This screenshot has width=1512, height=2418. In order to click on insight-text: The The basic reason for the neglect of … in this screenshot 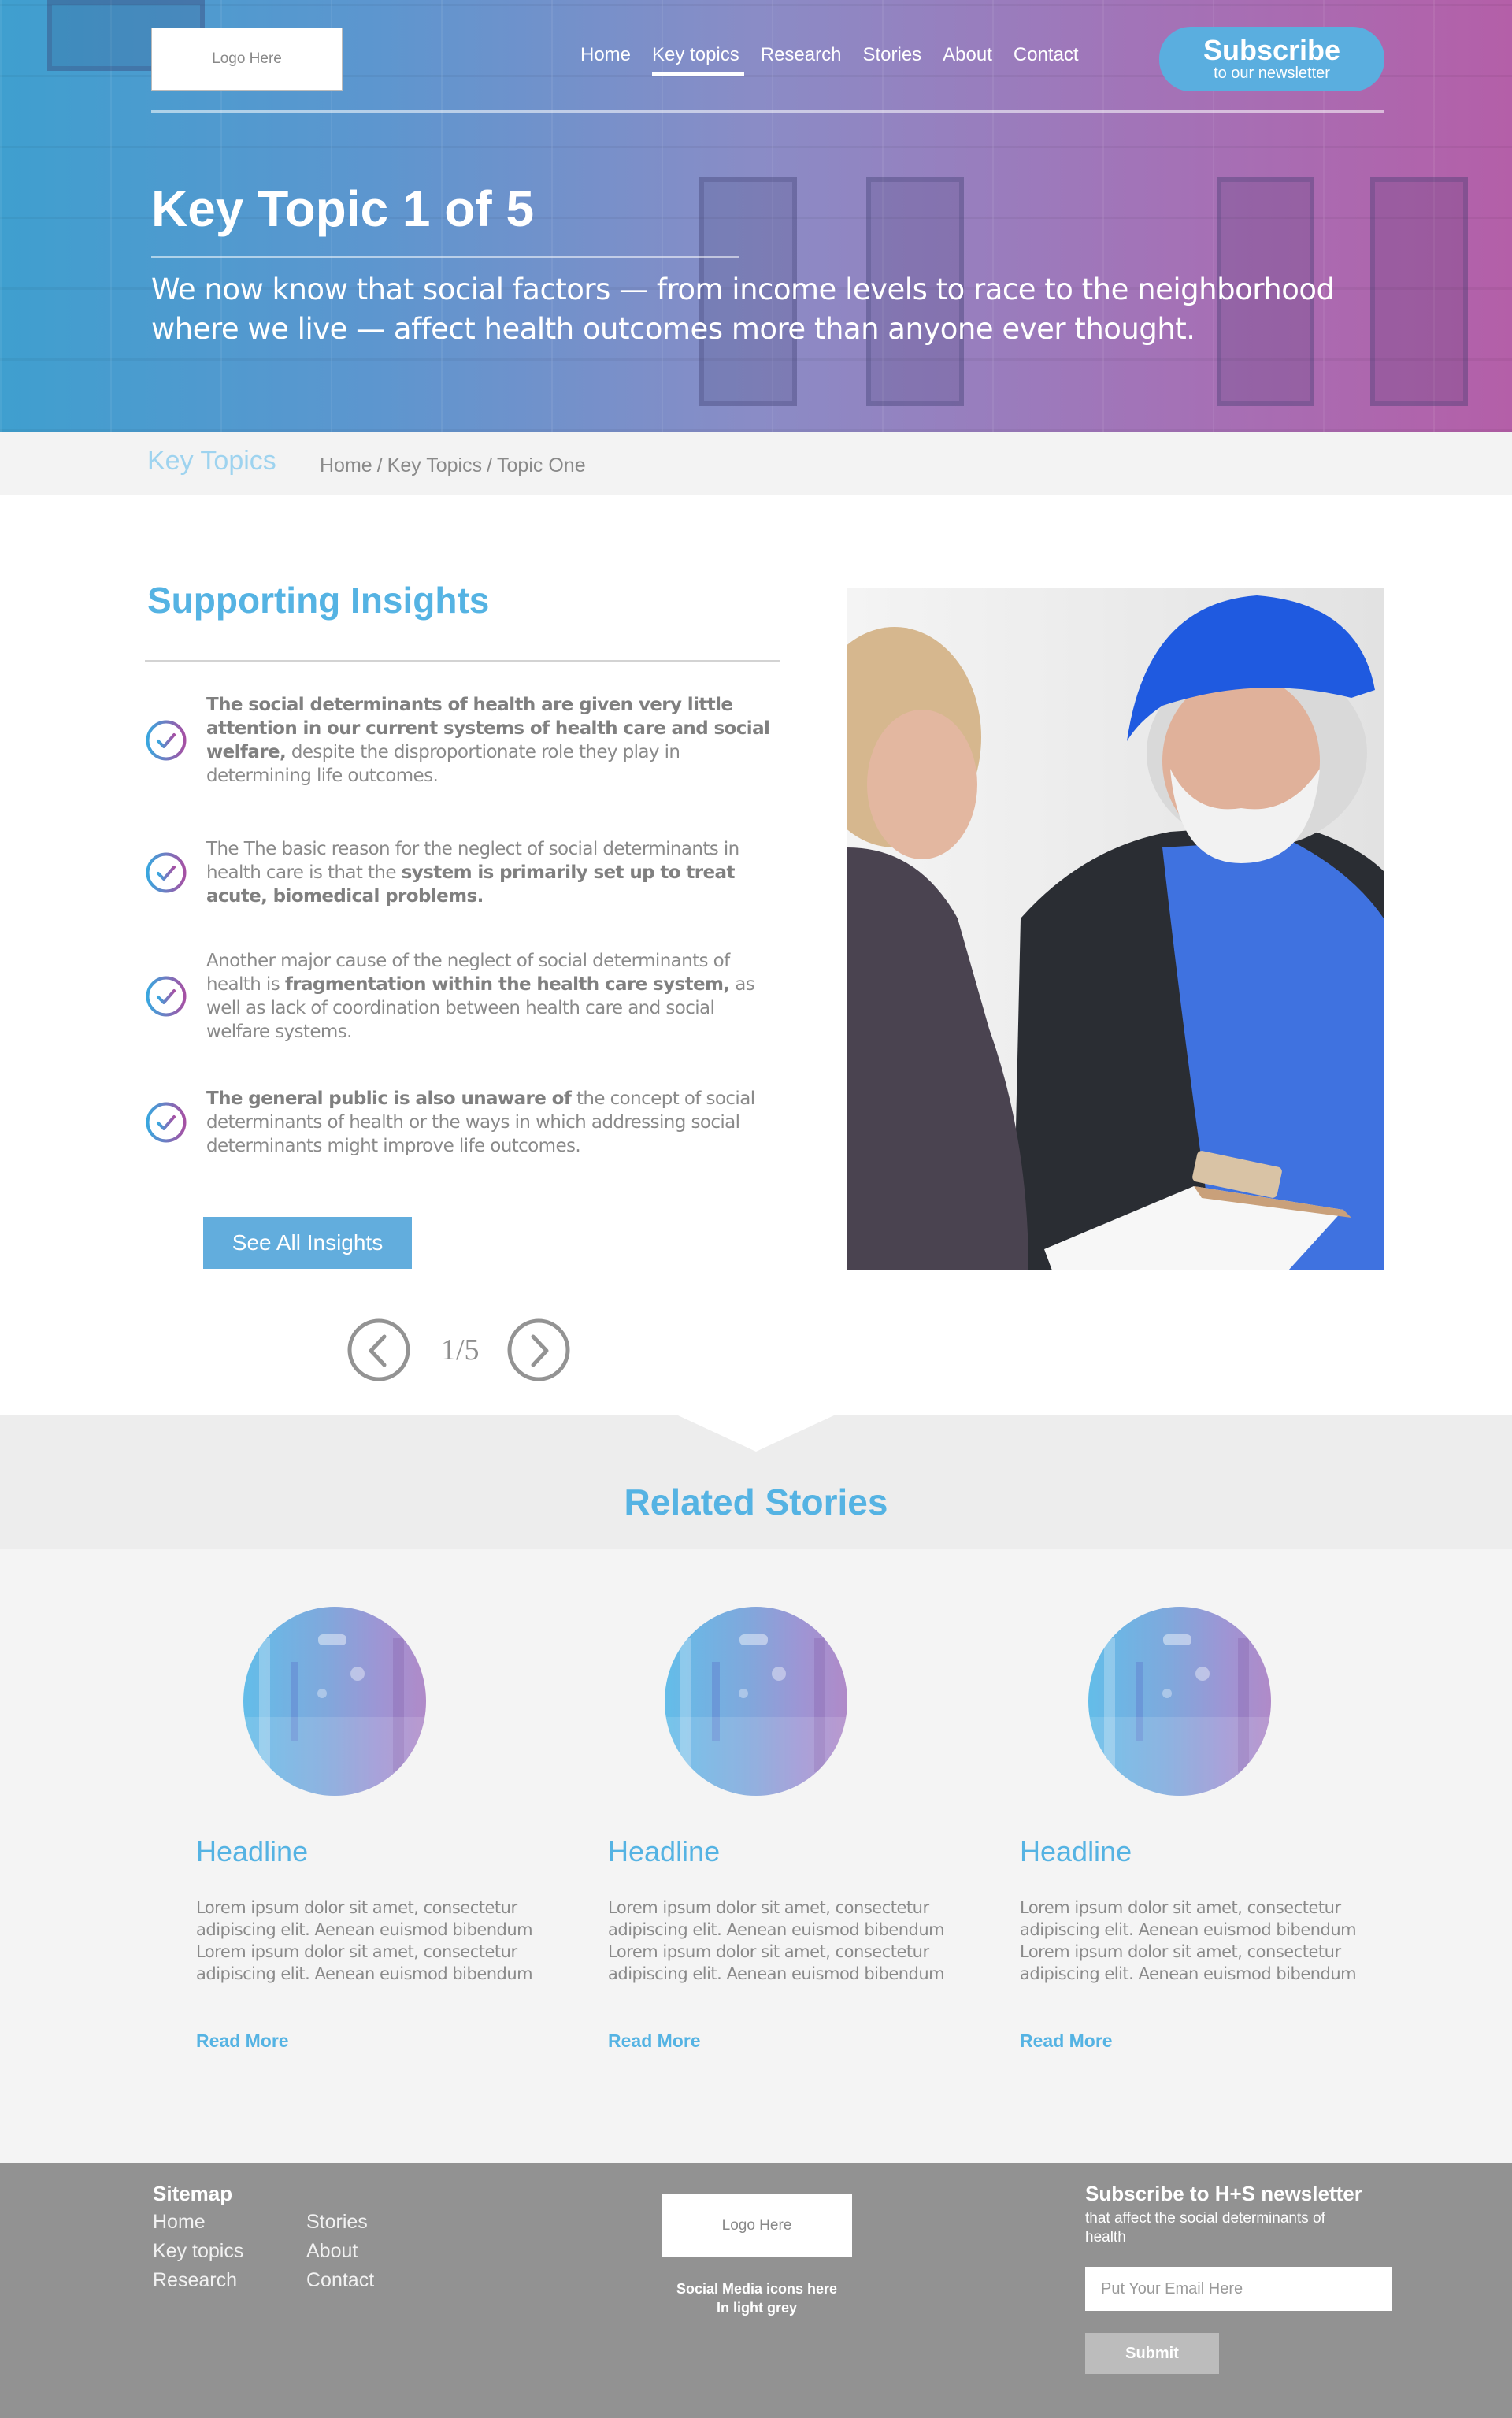, I will do `click(489, 872)`.